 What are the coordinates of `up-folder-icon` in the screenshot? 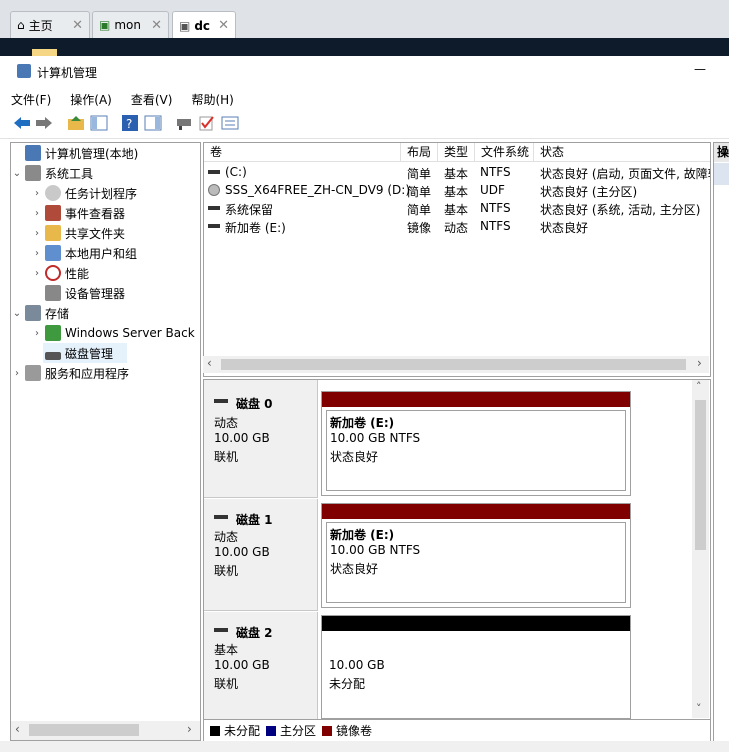 It's located at (76, 123).